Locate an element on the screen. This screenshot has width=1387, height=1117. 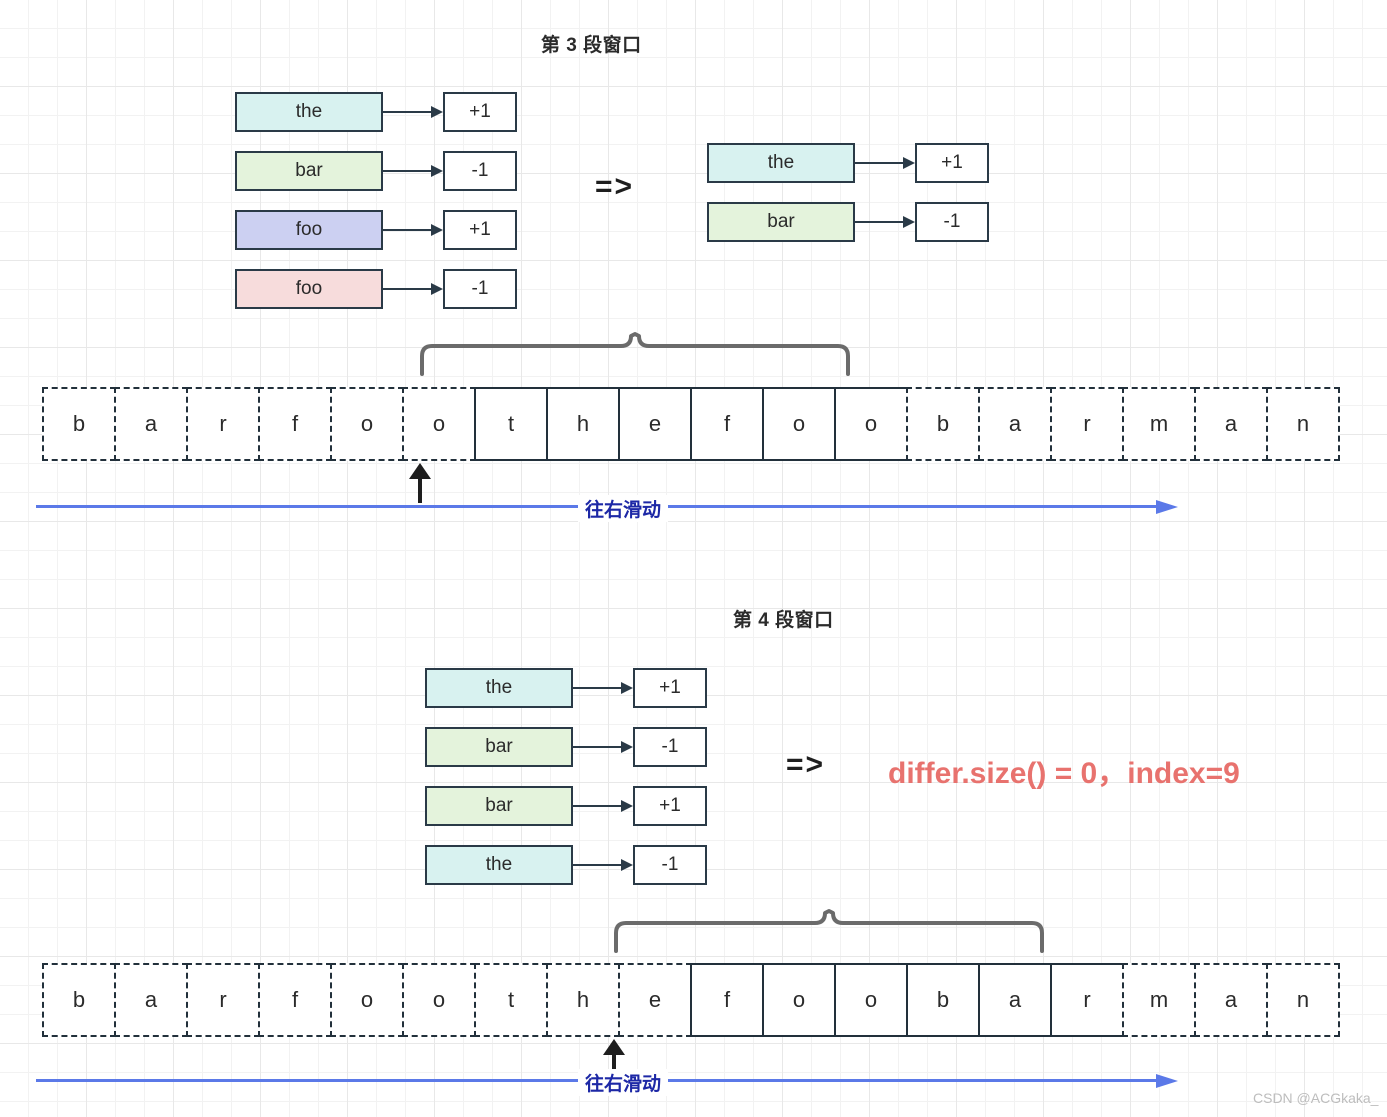
section-2-character-strip: barfoothefoobarman is located at coordinates (691, 1000).